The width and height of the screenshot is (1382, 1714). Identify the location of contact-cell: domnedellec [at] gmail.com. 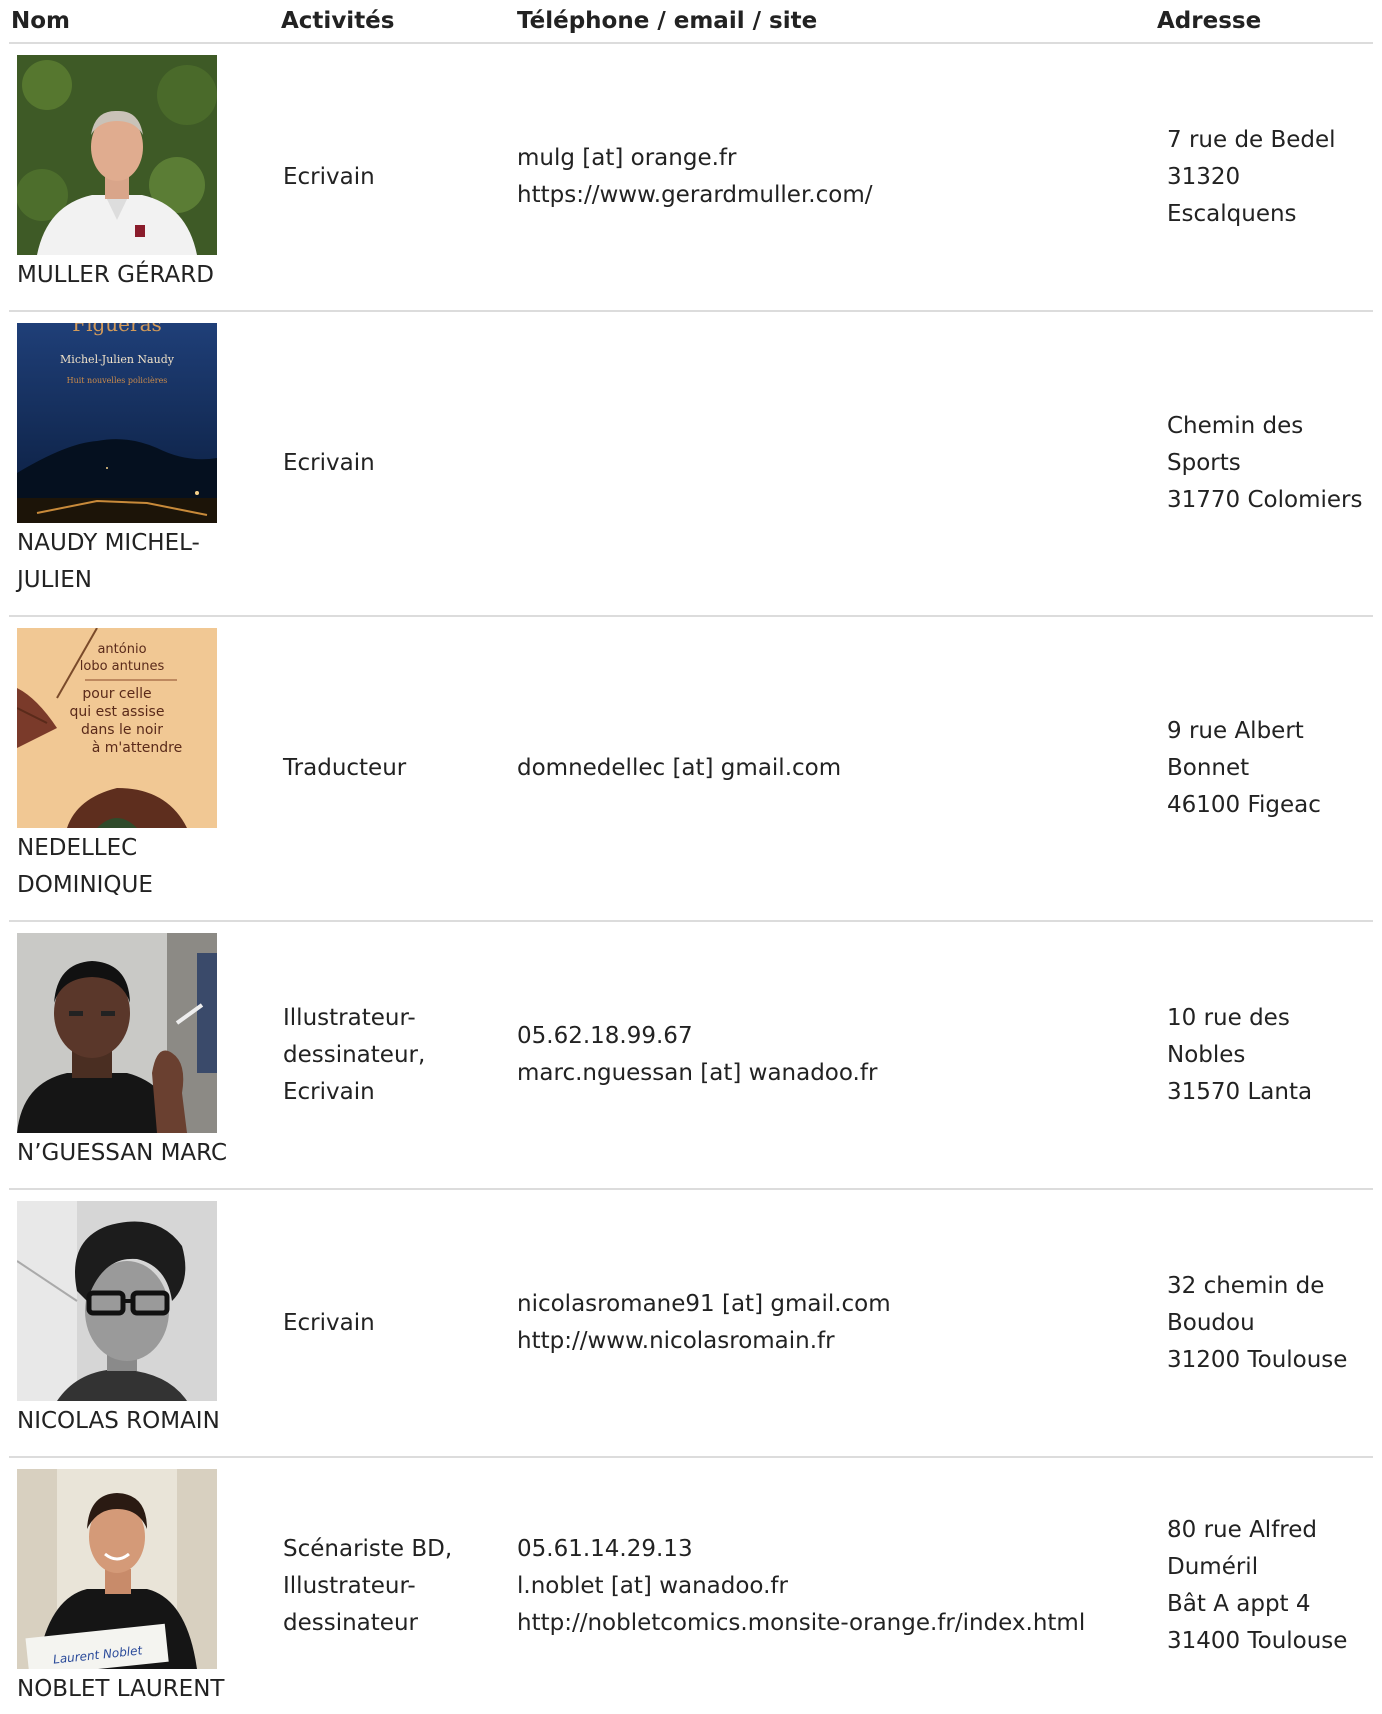
(828, 769).